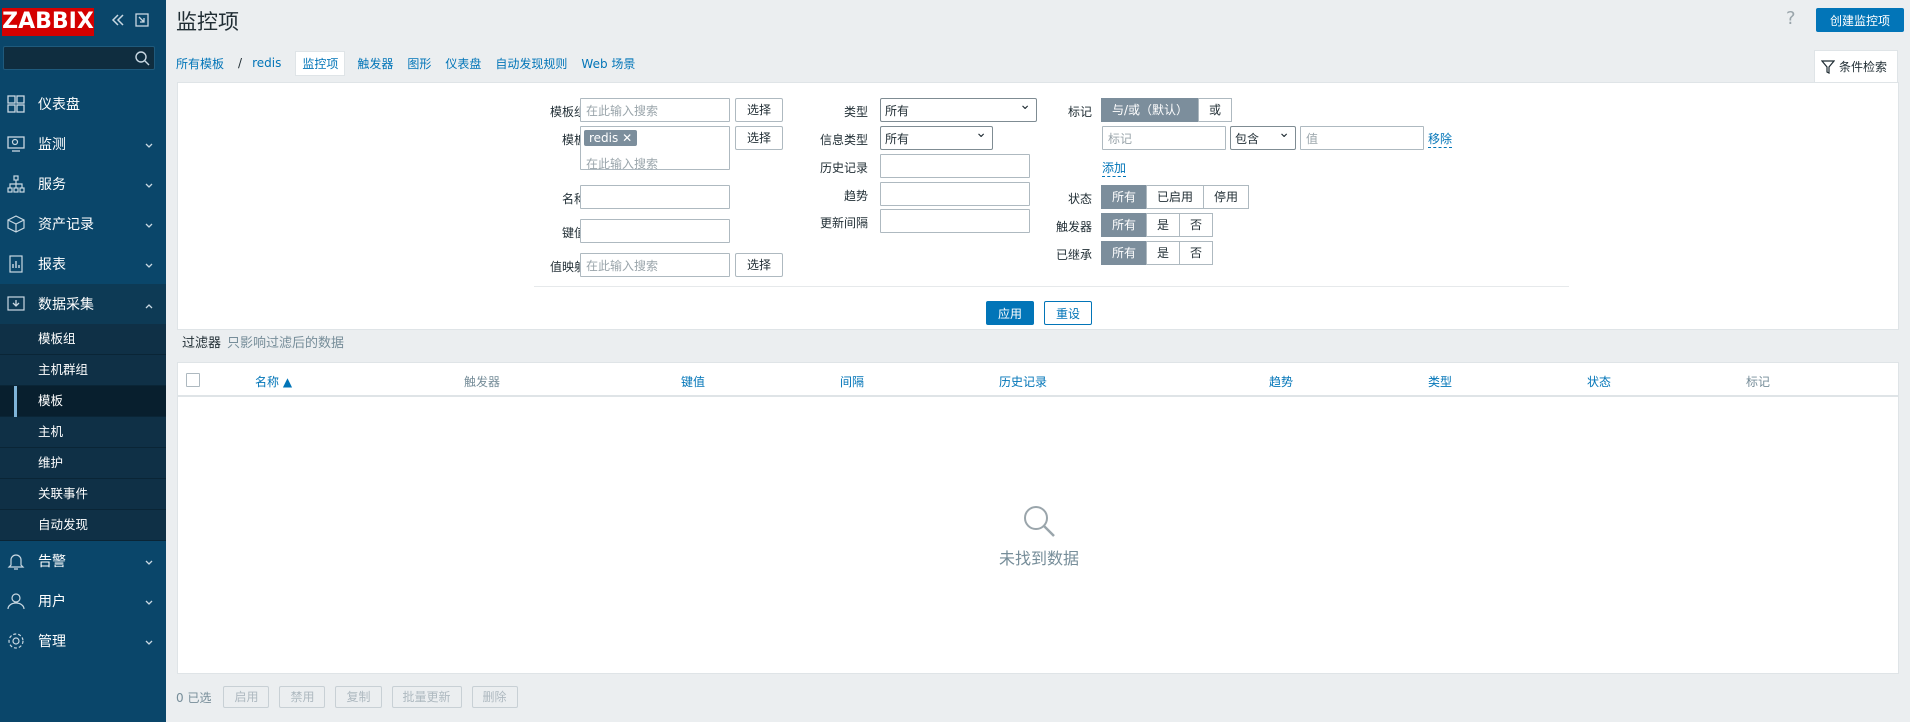 This screenshot has height=722, width=1910. Describe the element at coordinates (1791, 18) in the screenshot. I see `help-icon: ?` at that location.